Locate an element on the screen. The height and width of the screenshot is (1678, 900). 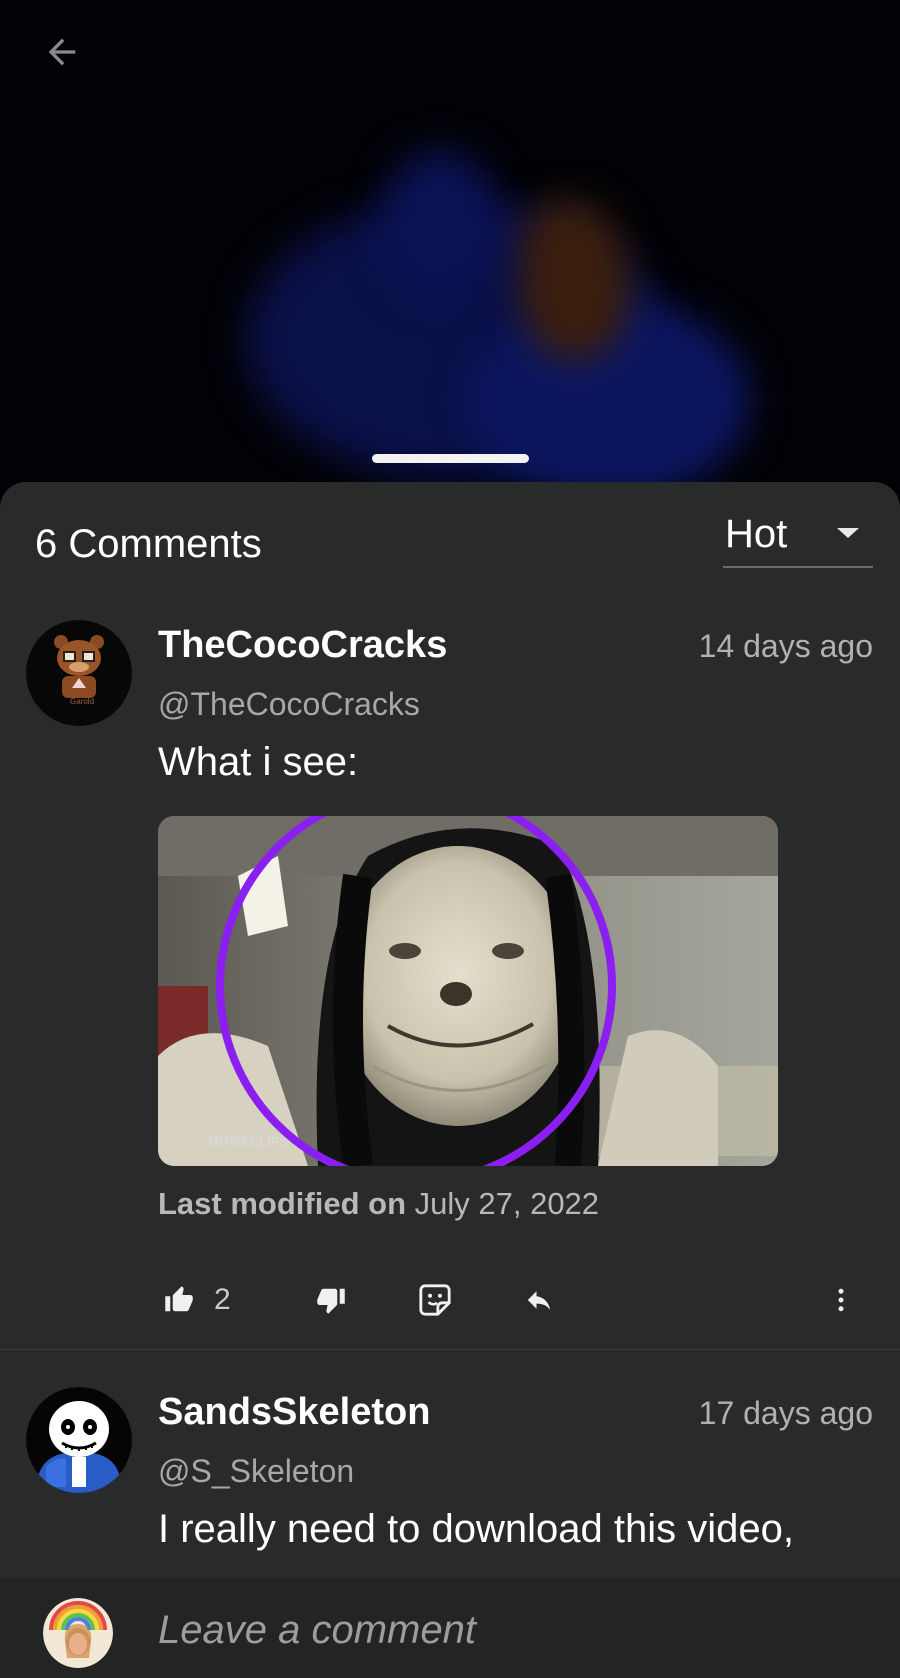
thumbs-down-icon is located at coordinates (331, 1301).